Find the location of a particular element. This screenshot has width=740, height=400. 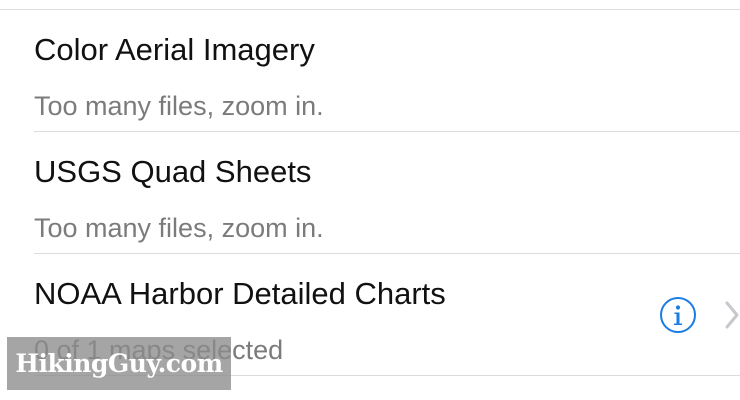

layer-title: USGS Quad Sheets is located at coordinates (173, 171).